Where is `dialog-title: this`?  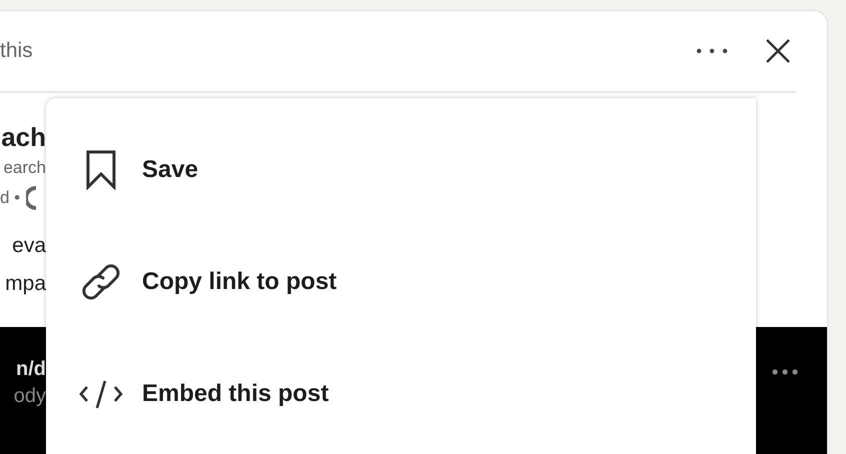
dialog-title: this is located at coordinates (17, 51).